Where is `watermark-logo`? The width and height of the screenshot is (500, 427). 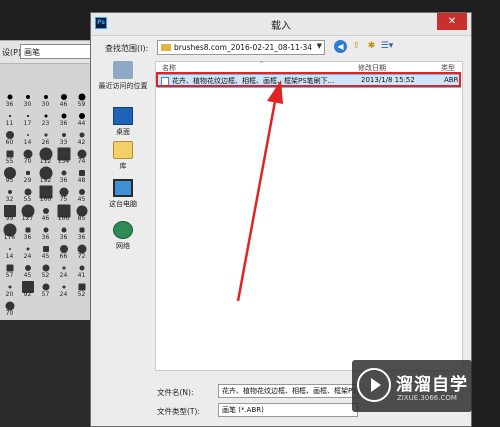
watermark-logo is located at coordinates (374, 385).